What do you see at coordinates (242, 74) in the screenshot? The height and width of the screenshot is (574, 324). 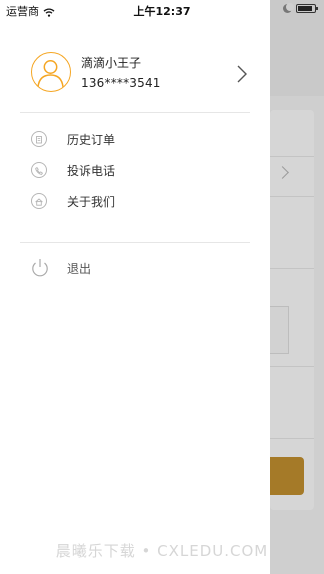 I see `chevron-right-icon` at bounding box center [242, 74].